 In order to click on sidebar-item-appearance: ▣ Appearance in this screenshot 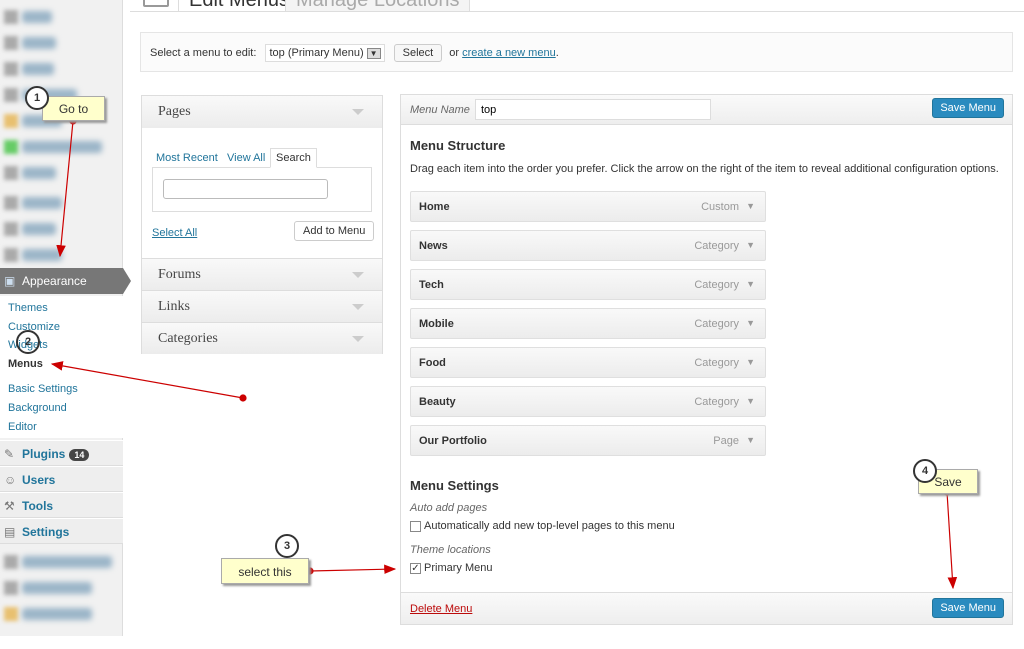, I will do `click(65, 281)`.